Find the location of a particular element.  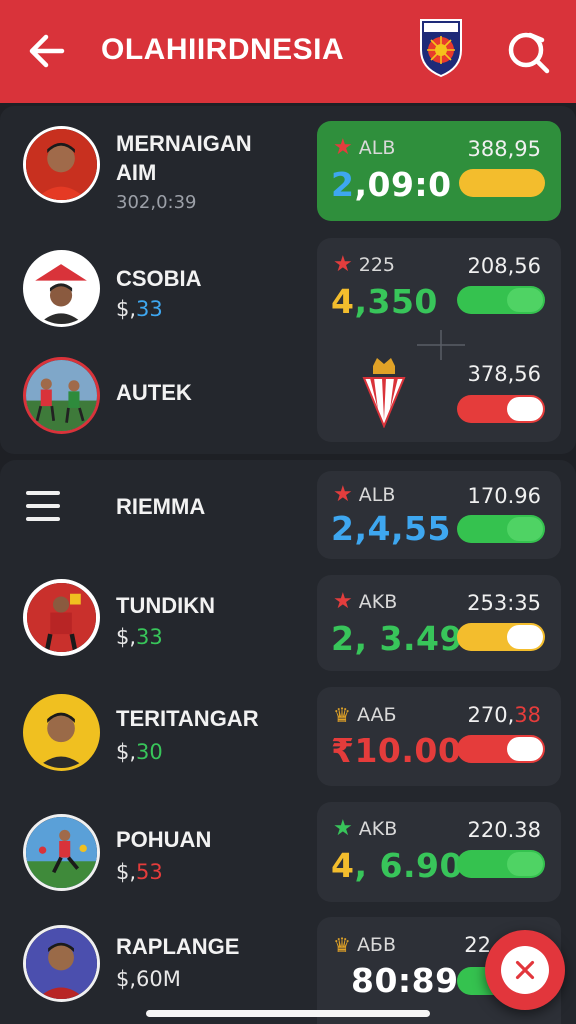

card-value-part: 38 is located at coordinates (527, 715).